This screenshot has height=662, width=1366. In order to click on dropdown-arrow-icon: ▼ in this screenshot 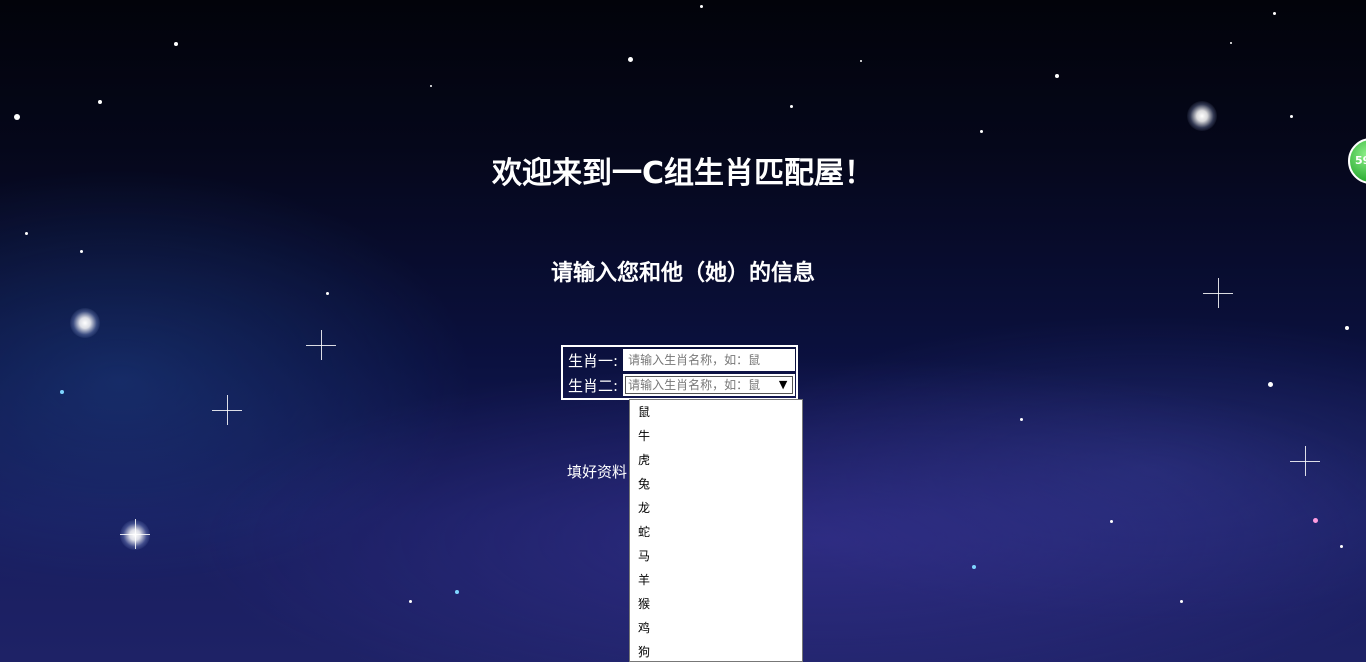, I will do `click(783, 385)`.